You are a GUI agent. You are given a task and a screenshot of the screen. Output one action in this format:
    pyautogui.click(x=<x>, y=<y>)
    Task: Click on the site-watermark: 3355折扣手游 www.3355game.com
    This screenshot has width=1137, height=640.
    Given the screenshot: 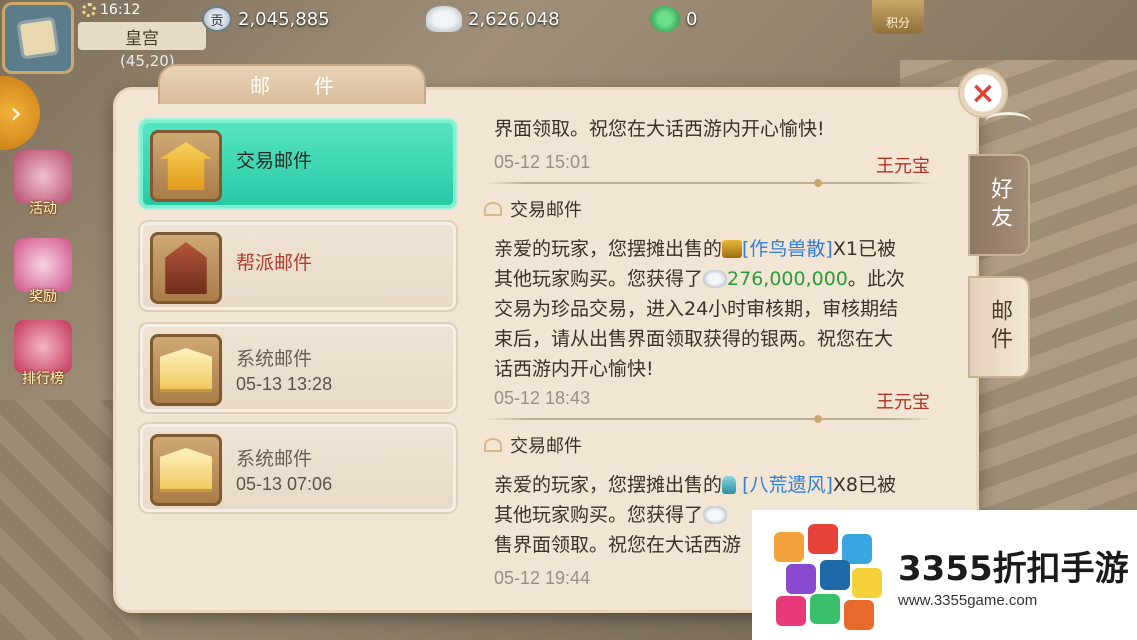 What is the action you would take?
    pyautogui.click(x=944, y=575)
    